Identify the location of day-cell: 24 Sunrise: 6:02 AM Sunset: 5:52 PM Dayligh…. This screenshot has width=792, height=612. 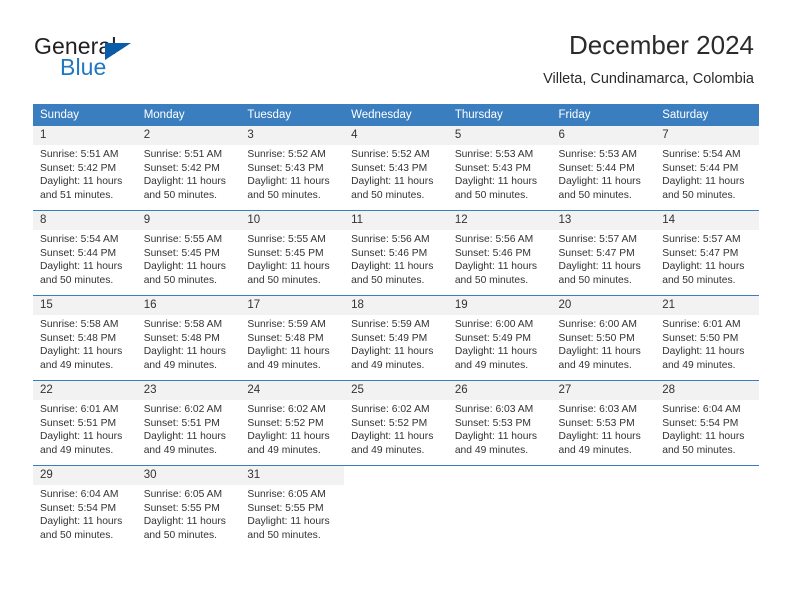
(292, 423).